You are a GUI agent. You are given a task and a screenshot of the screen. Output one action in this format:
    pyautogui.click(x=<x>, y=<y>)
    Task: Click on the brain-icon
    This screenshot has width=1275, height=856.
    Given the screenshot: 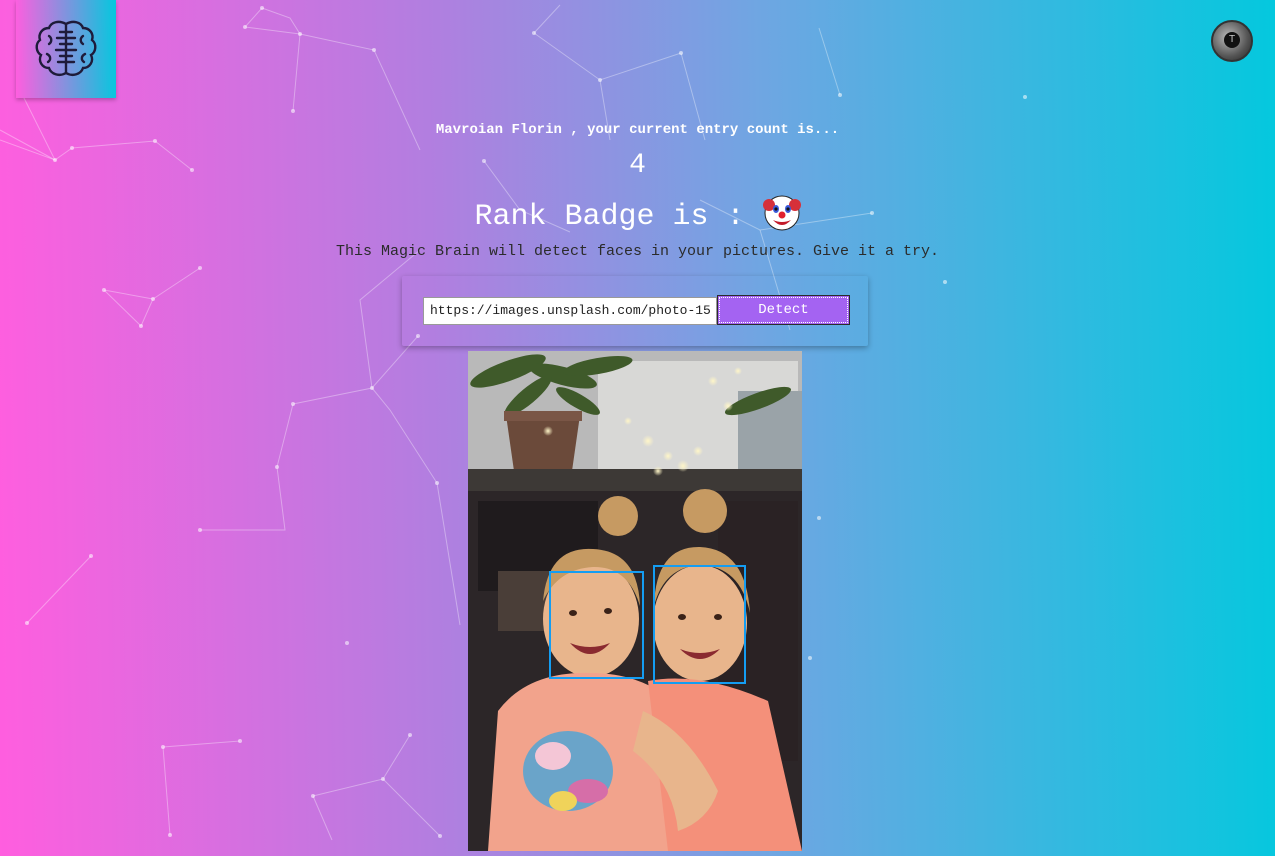 What is the action you would take?
    pyautogui.click(x=66, y=48)
    